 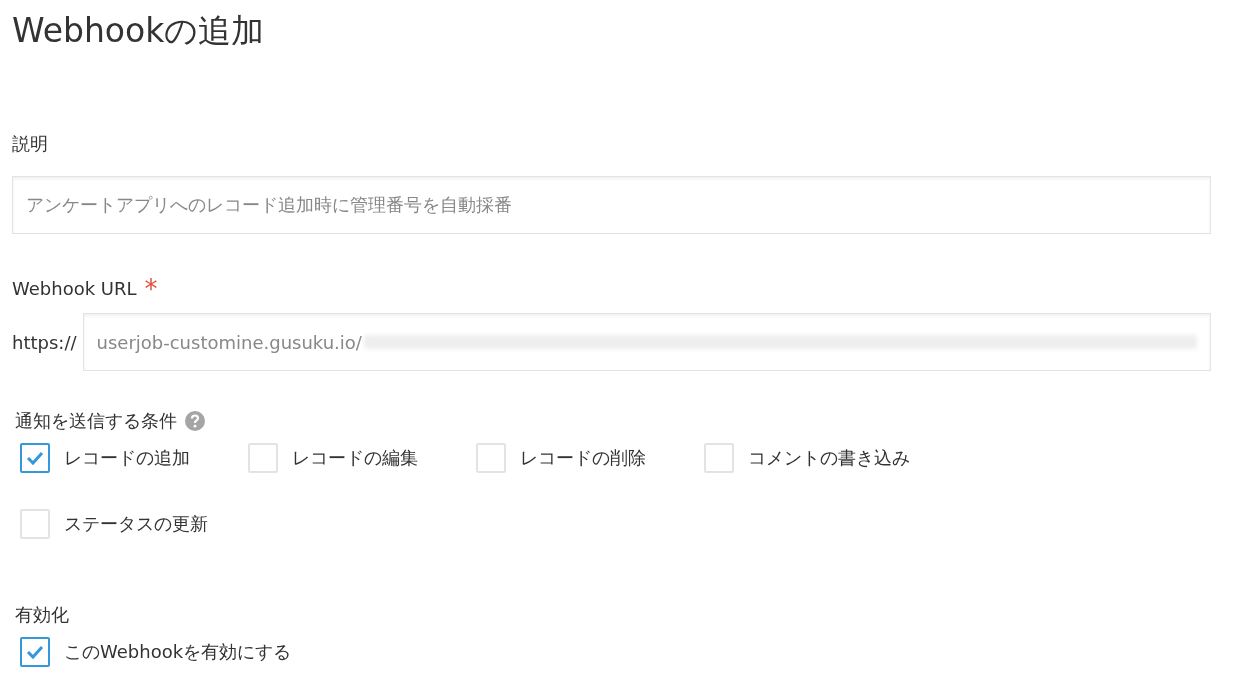 What do you see at coordinates (30, 144) in the screenshot?
I see `field-label: 説明` at bounding box center [30, 144].